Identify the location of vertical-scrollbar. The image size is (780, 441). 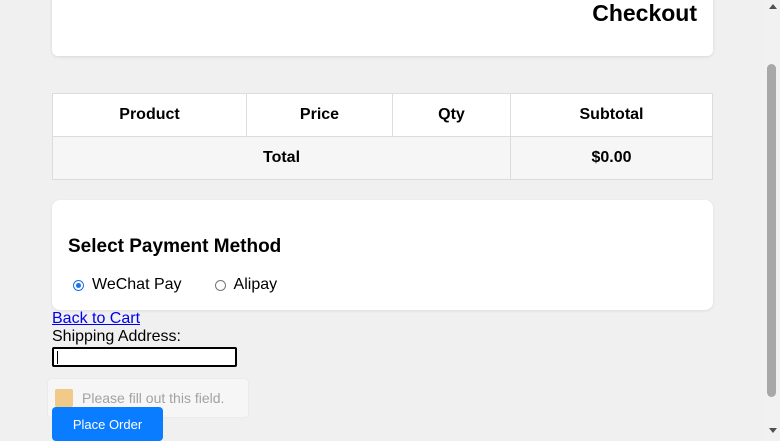
(772, 220).